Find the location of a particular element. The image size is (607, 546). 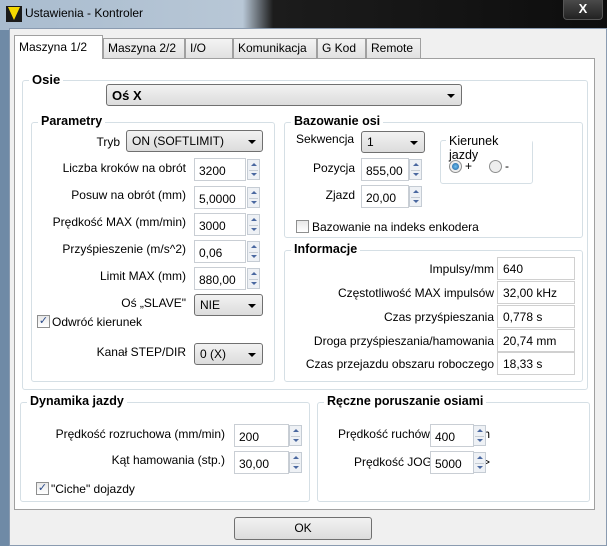

jog-spinner is located at coordinates (479, 462).